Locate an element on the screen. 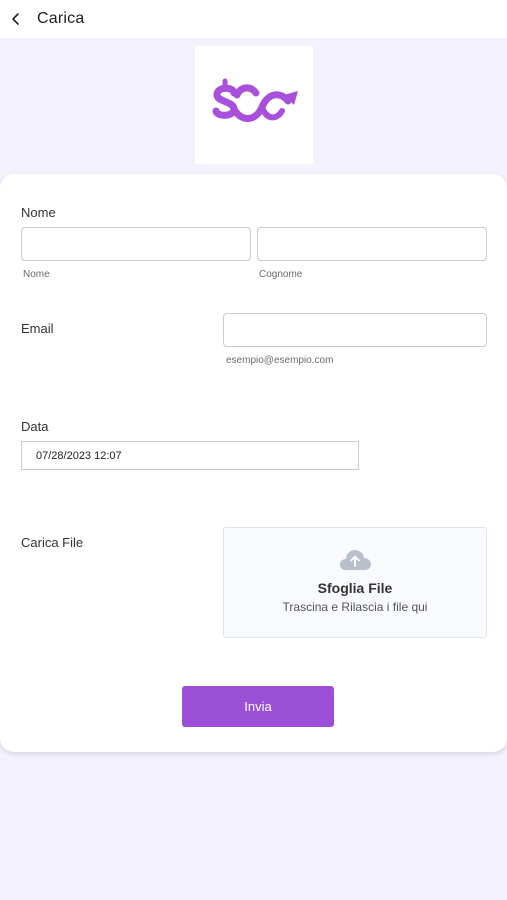 Image resolution: width=507 pixels, height=900 pixels. chevron-left-icon is located at coordinates (15, 19).